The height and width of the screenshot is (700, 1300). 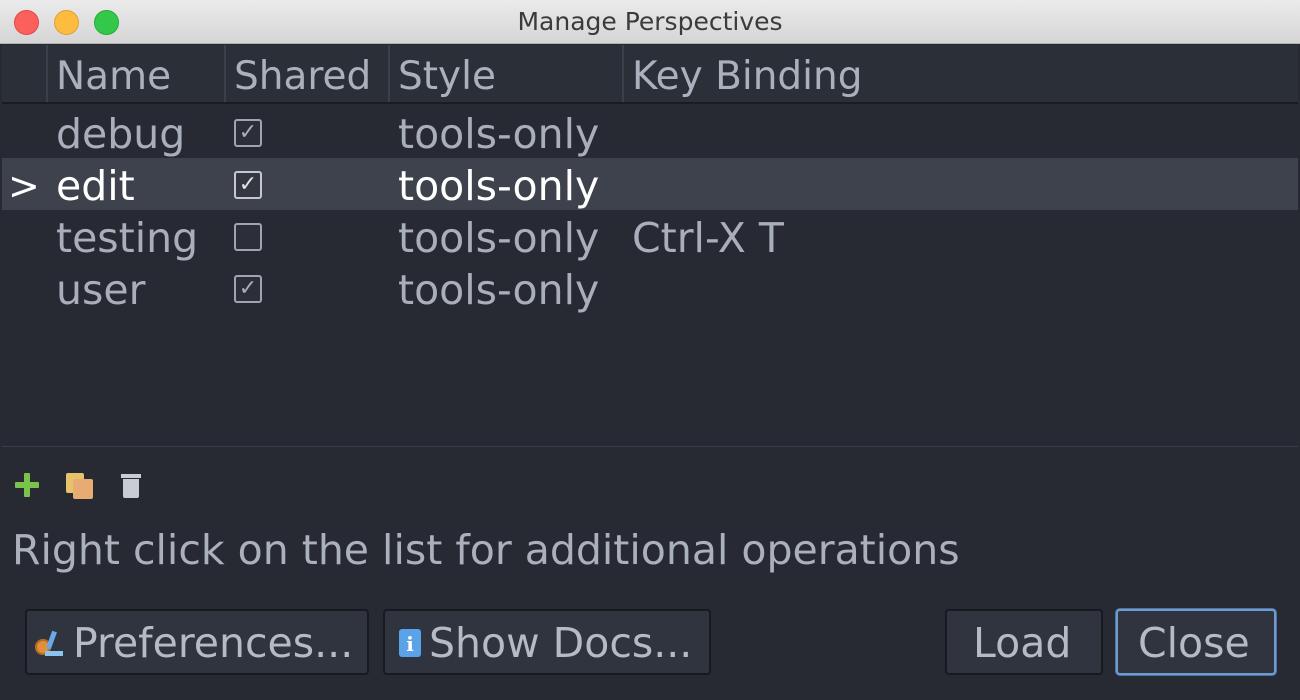 What do you see at coordinates (95, 186) in the screenshot?
I see `row-name: edit` at bounding box center [95, 186].